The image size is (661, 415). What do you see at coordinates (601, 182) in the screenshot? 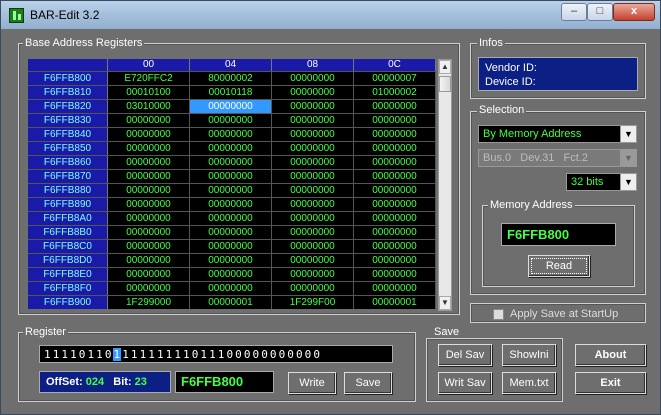
I see `bit-width-dropdown: 32 bits ▼` at bounding box center [601, 182].